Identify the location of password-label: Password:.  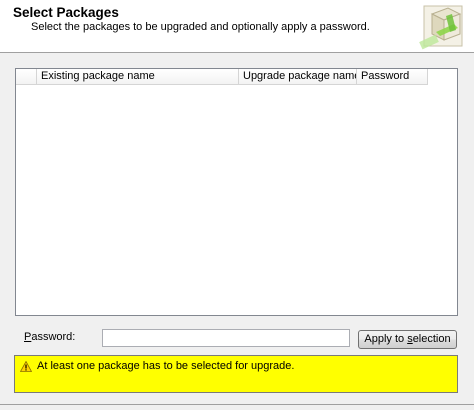
(49, 337).